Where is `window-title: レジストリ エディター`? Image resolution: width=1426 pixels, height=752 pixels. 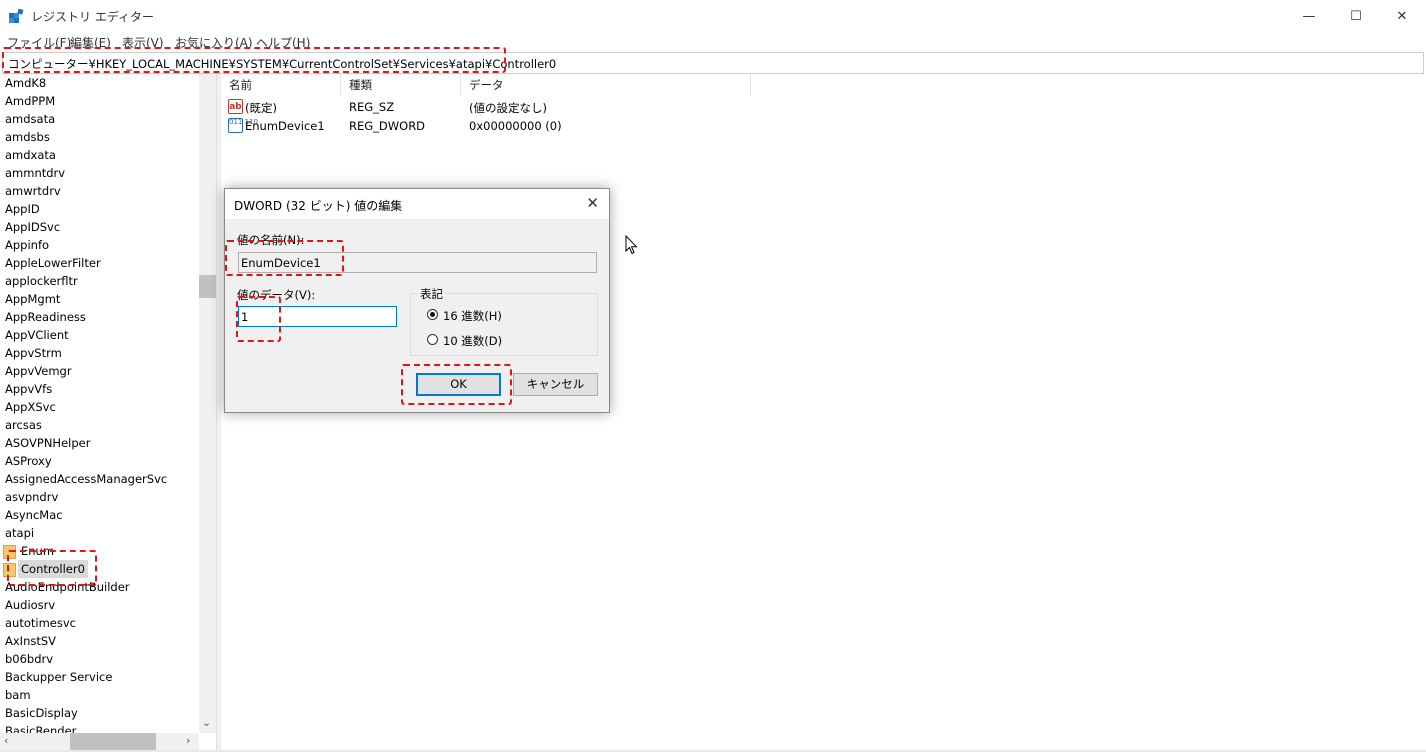 window-title: レジストリ エディター is located at coordinates (92, 17).